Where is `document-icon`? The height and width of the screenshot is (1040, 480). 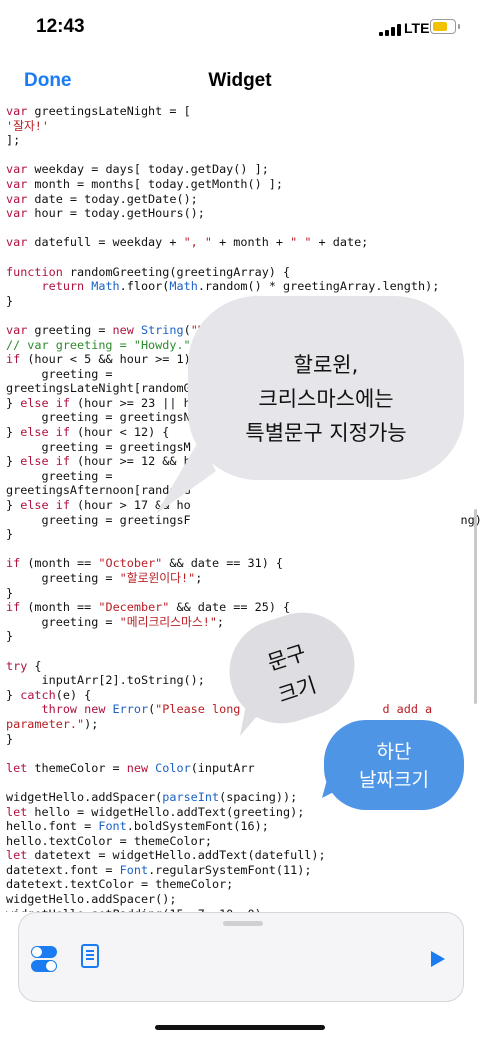 document-icon is located at coordinates (90, 956).